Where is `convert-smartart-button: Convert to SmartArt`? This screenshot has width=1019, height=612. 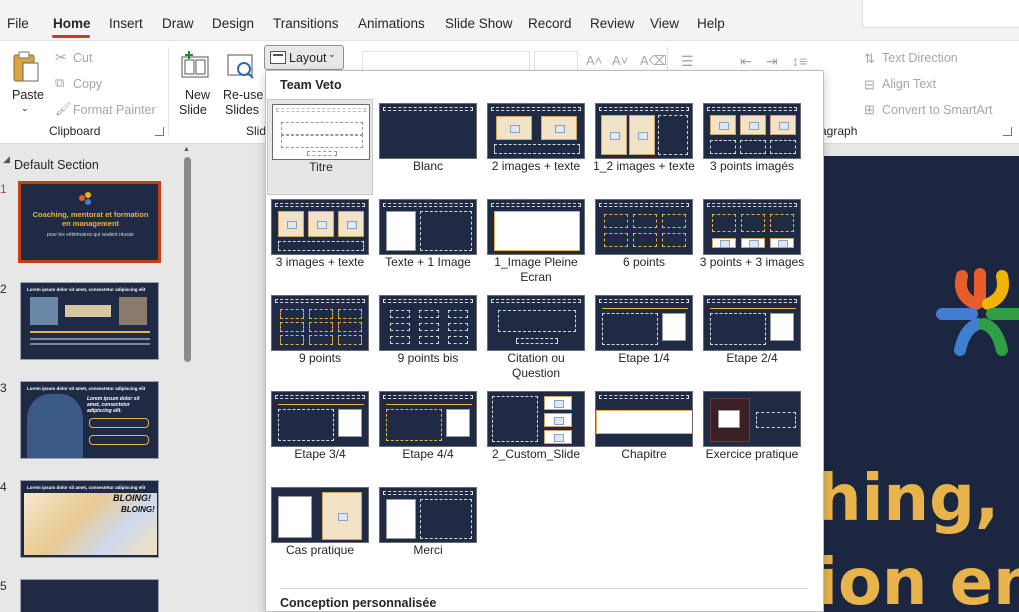
convert-smartart-button: Convert to SmartArt is located at coordinates (937, 110).